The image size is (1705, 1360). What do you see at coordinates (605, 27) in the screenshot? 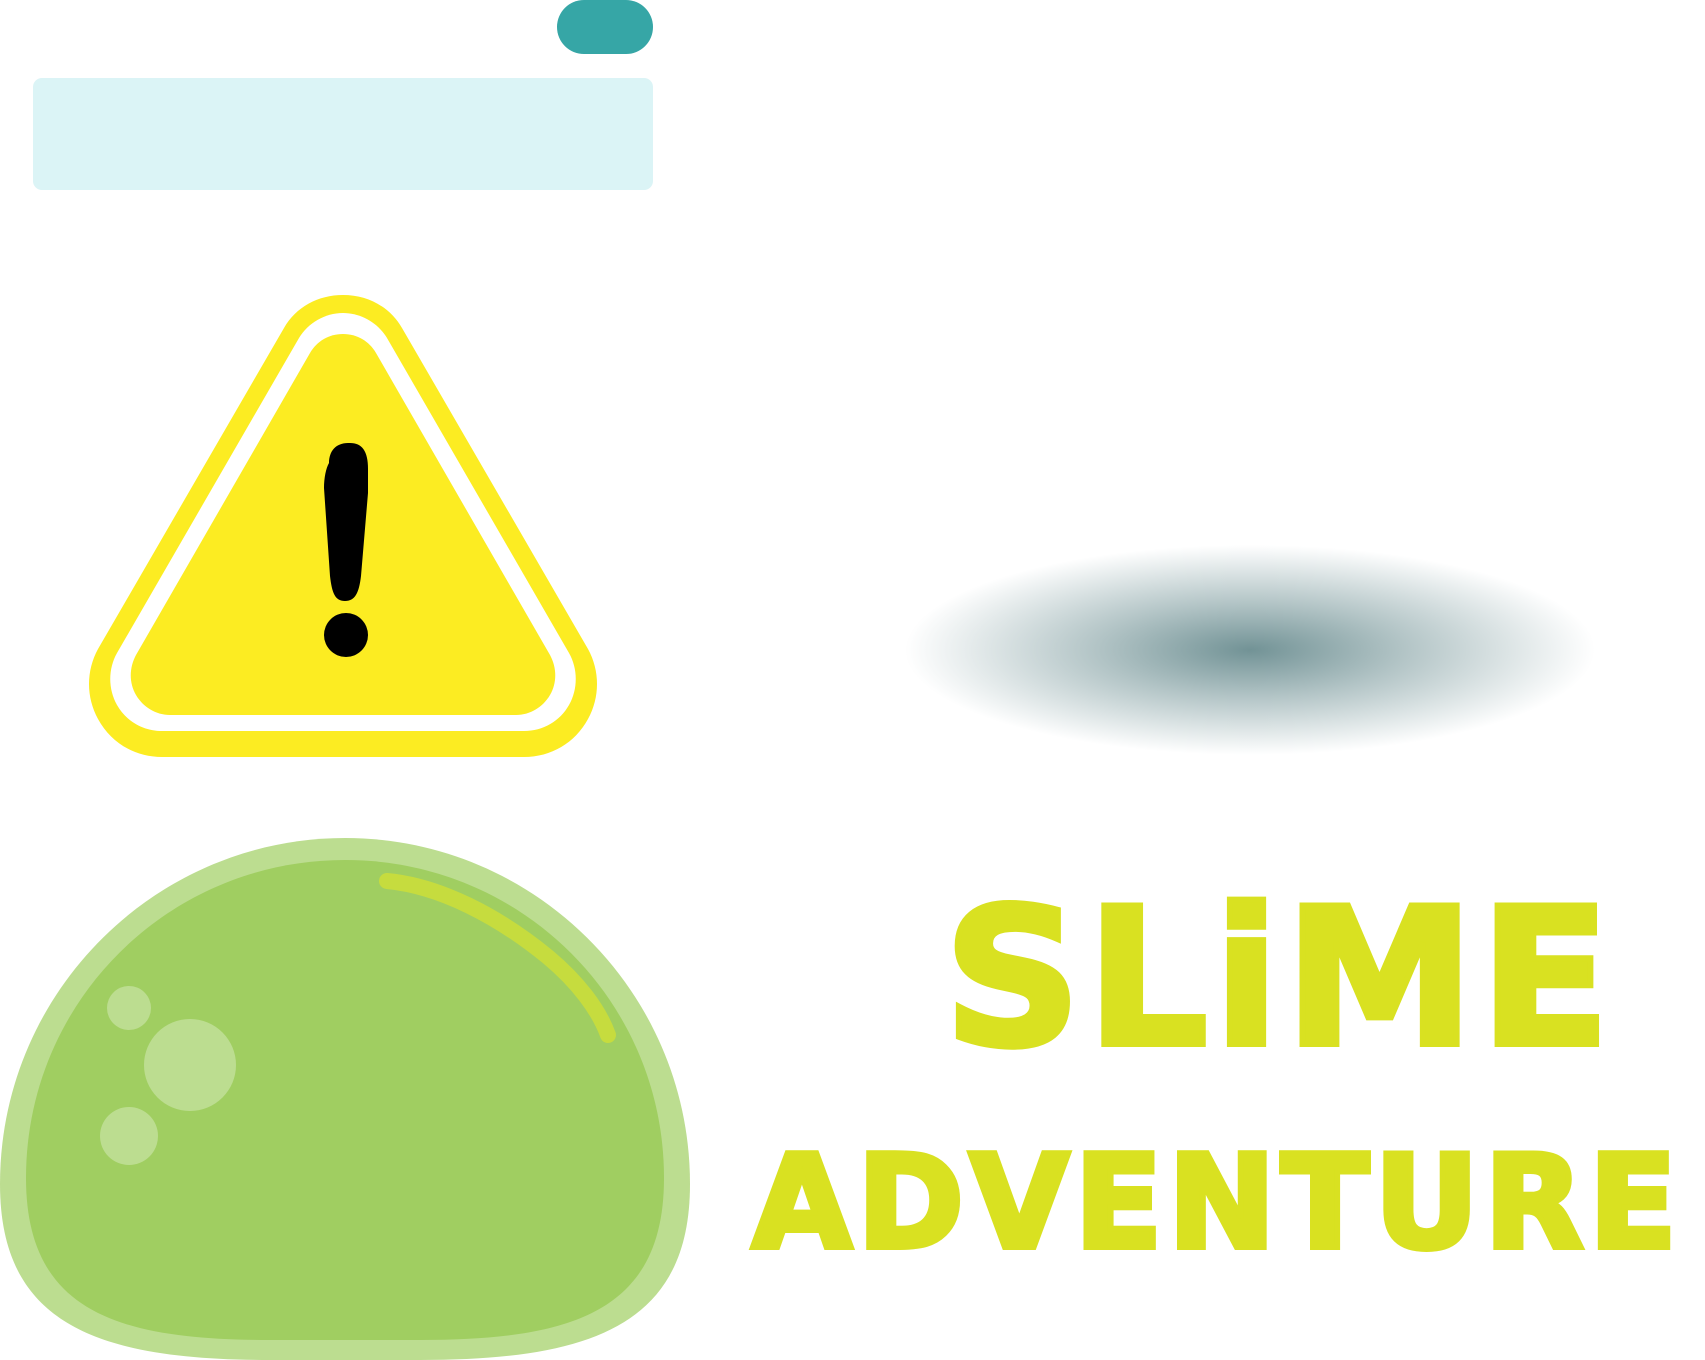
I see `start-button` at bounding box center [605, 27].